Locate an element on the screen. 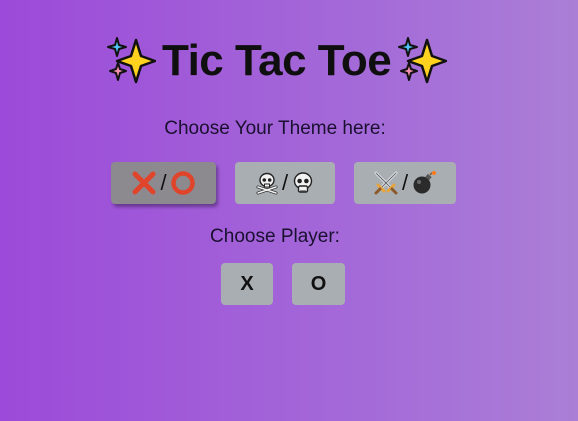  theme-button-x-o: / is located at coordinates (163, 183).